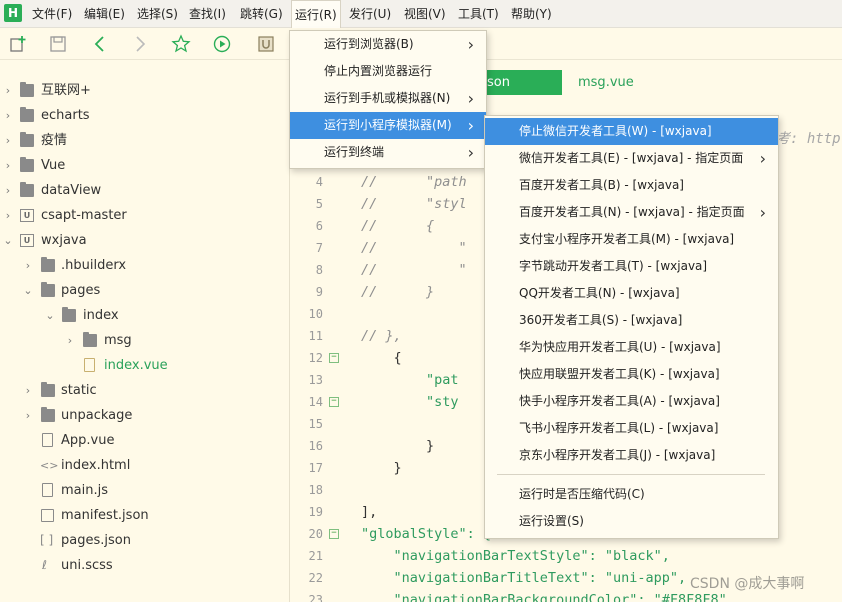 The width and height of the screenshot is (842, 602). I want to click on tree-item-unpackage: › unpackage, so click(144, 415).